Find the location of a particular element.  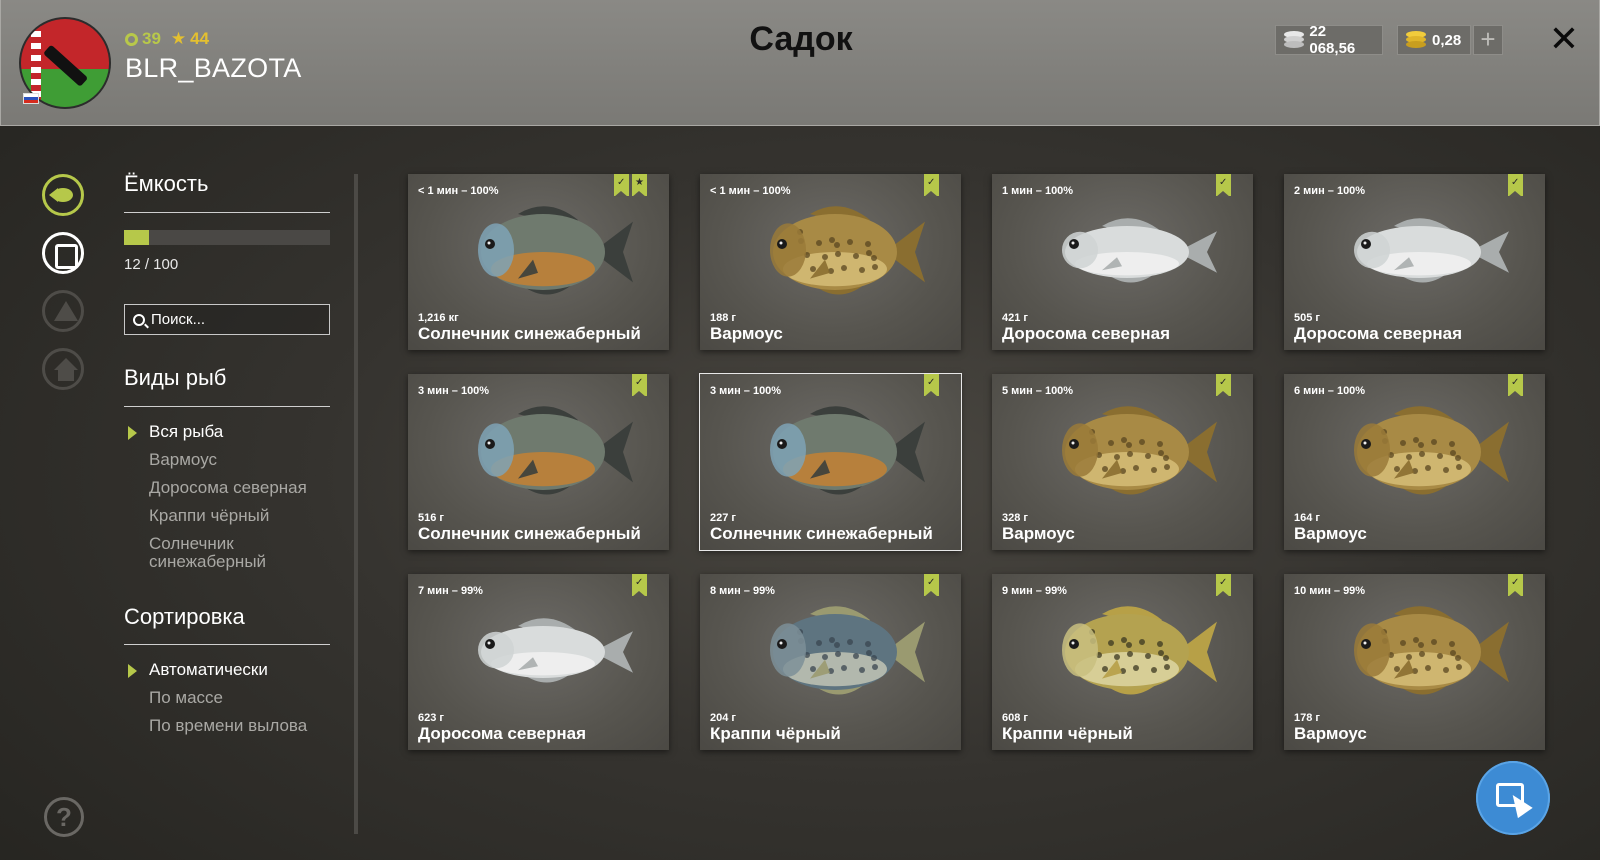

sort-option-item-2: По времени вылова is located at coordinates (224, 726).